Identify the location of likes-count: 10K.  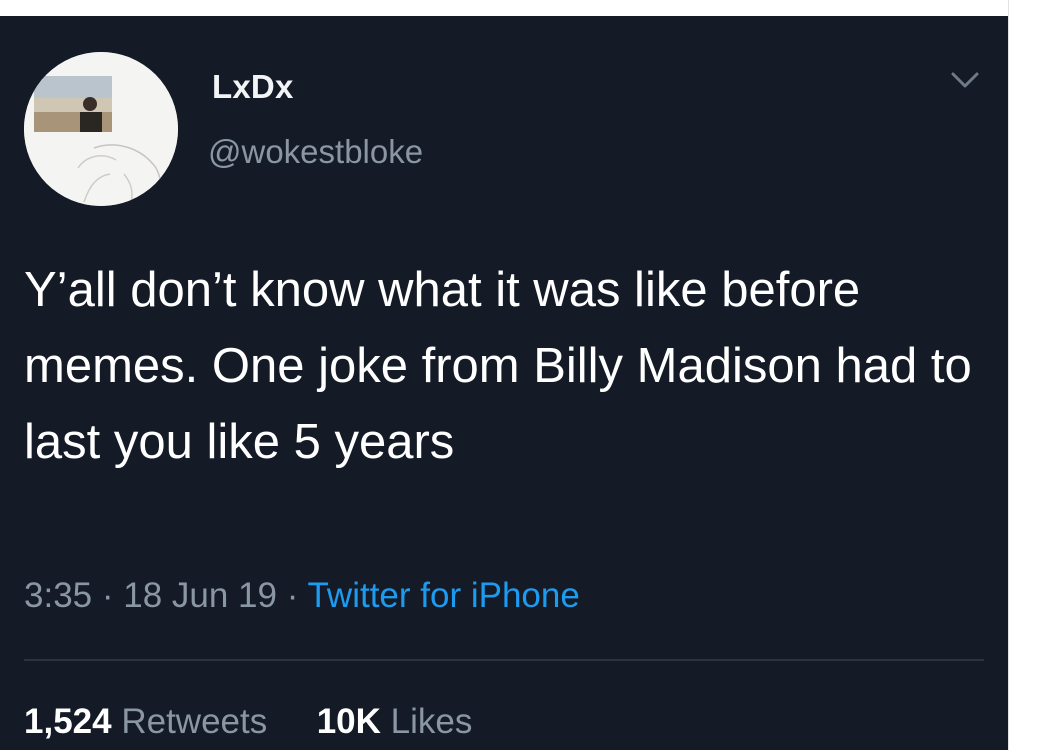
(348, 721).